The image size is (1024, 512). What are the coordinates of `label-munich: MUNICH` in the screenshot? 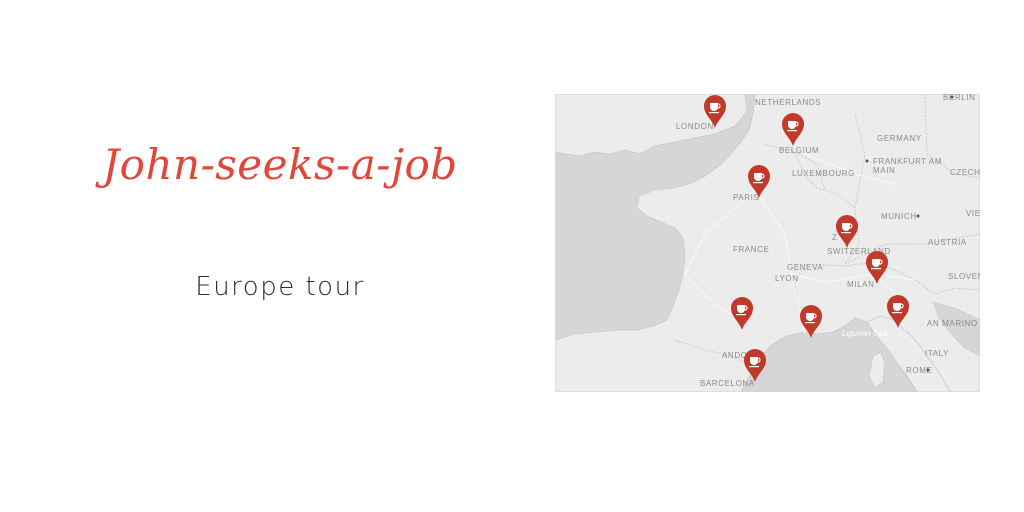 It's located at (899, 216).